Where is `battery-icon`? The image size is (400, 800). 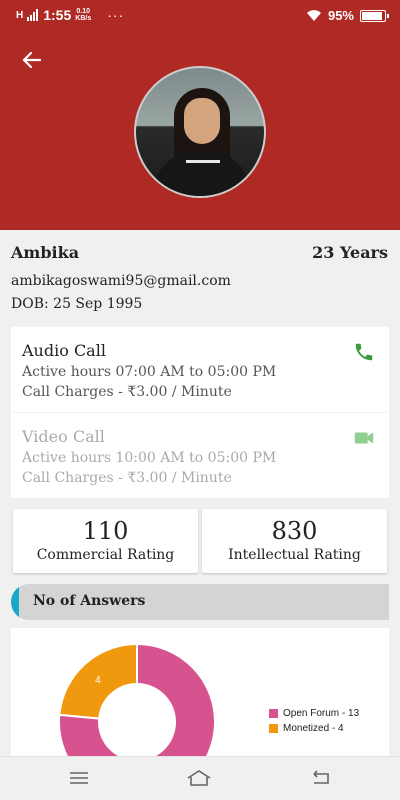
battery-icon is located at coordinates (374, 15).